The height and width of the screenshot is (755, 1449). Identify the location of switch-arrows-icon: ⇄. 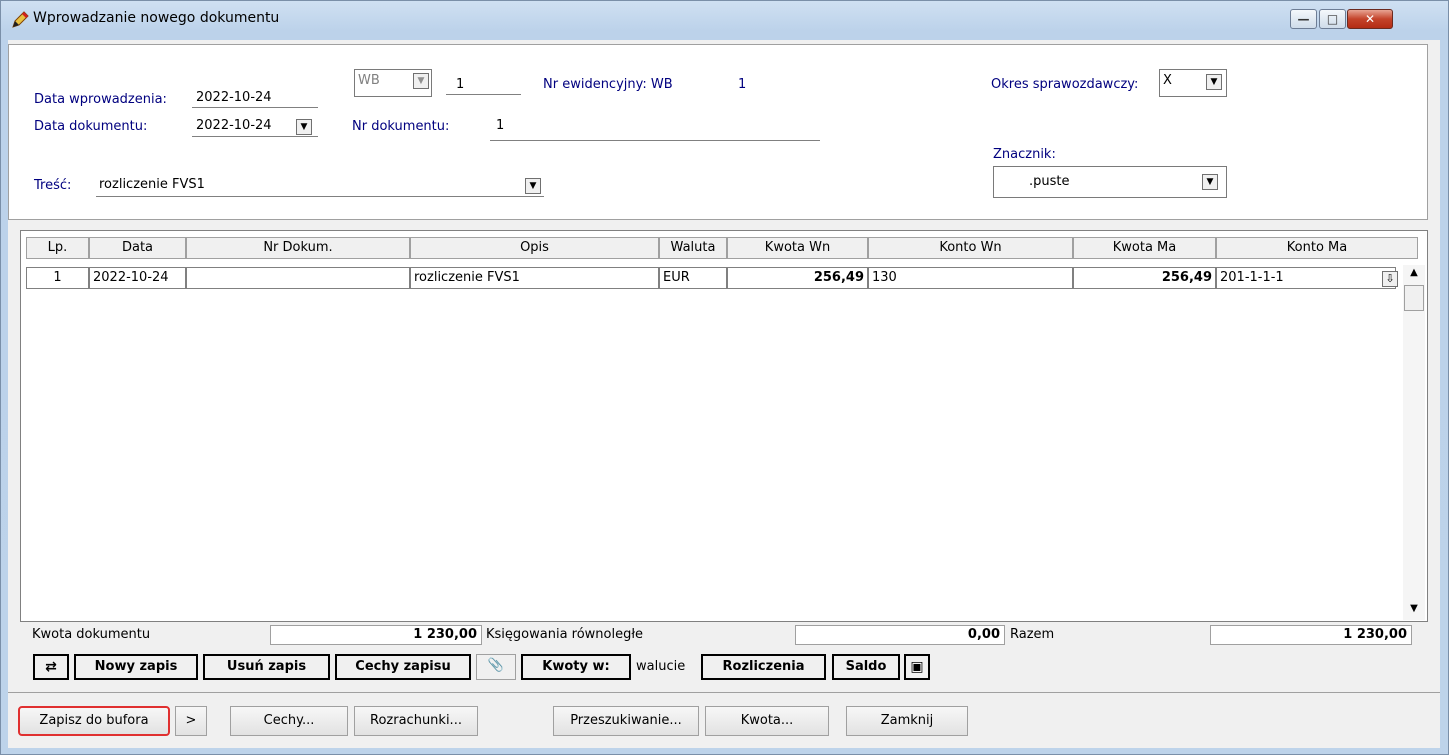
(51, 667).